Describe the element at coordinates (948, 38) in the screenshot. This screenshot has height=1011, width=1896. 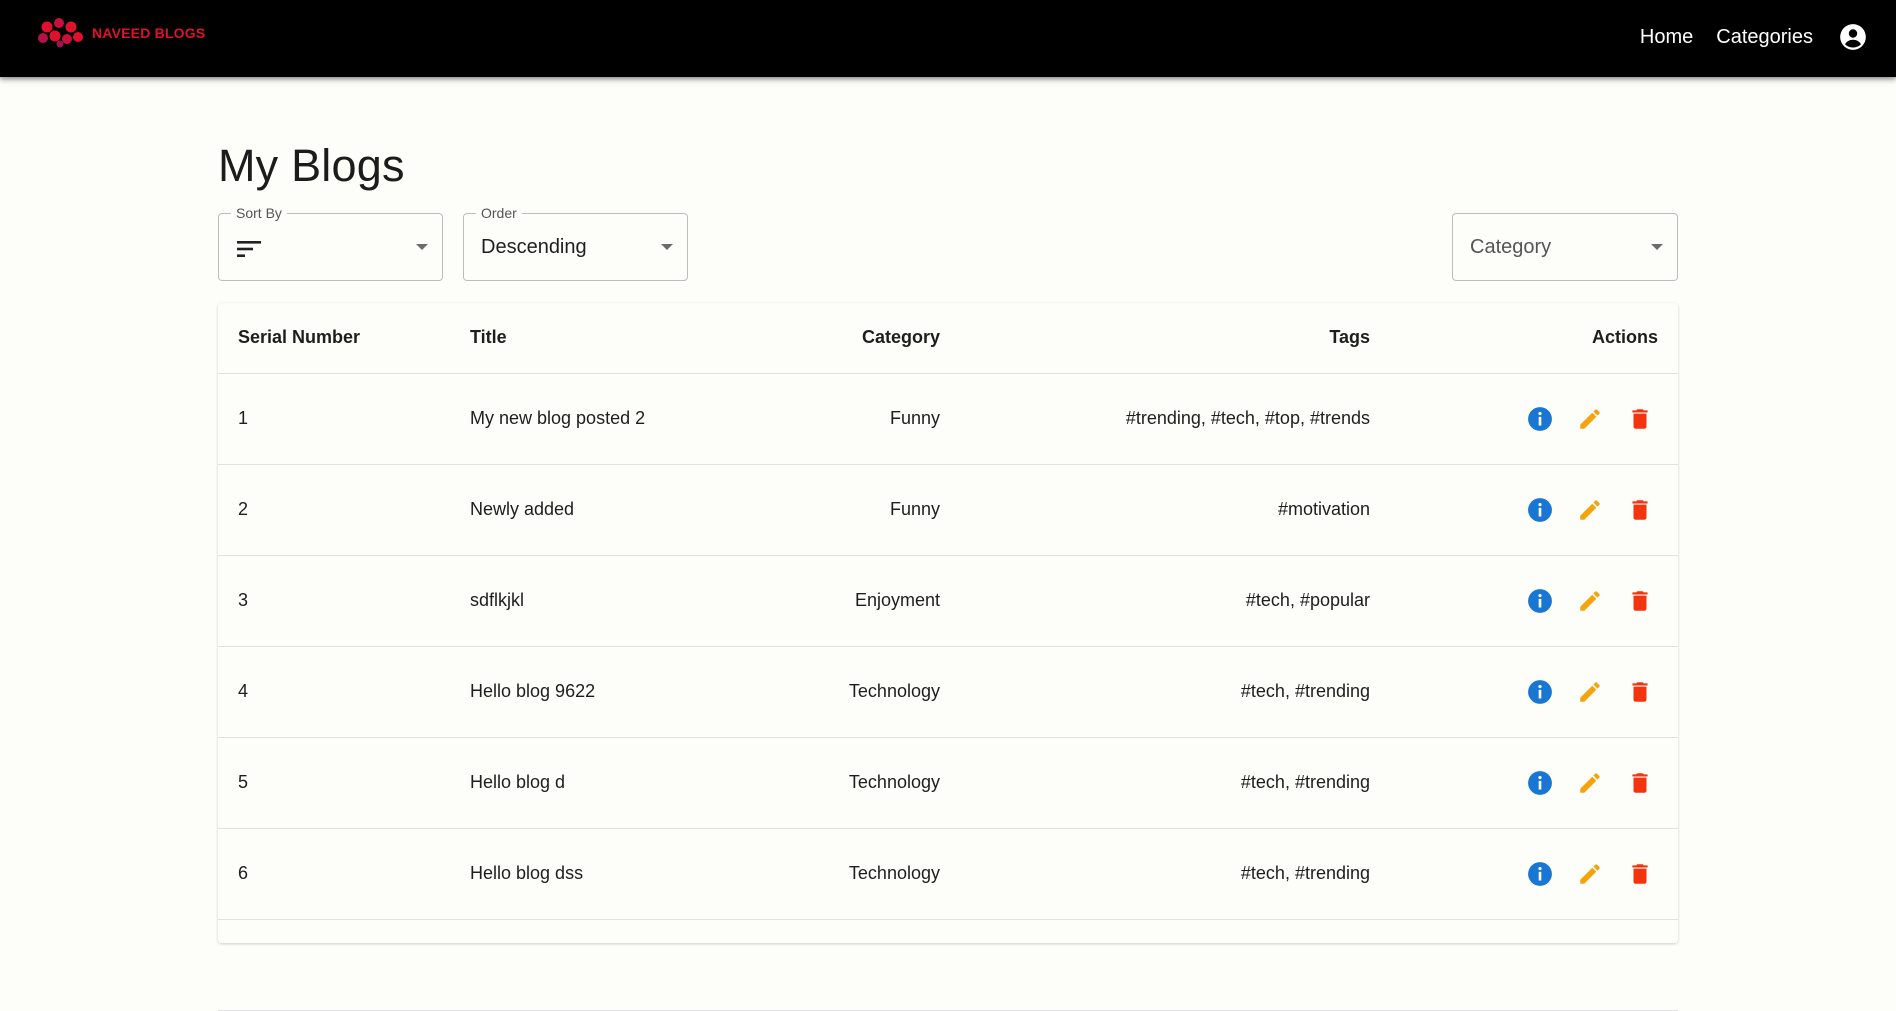
I see `app-bar: NAVEED BLOGS Home Categories` at that location.